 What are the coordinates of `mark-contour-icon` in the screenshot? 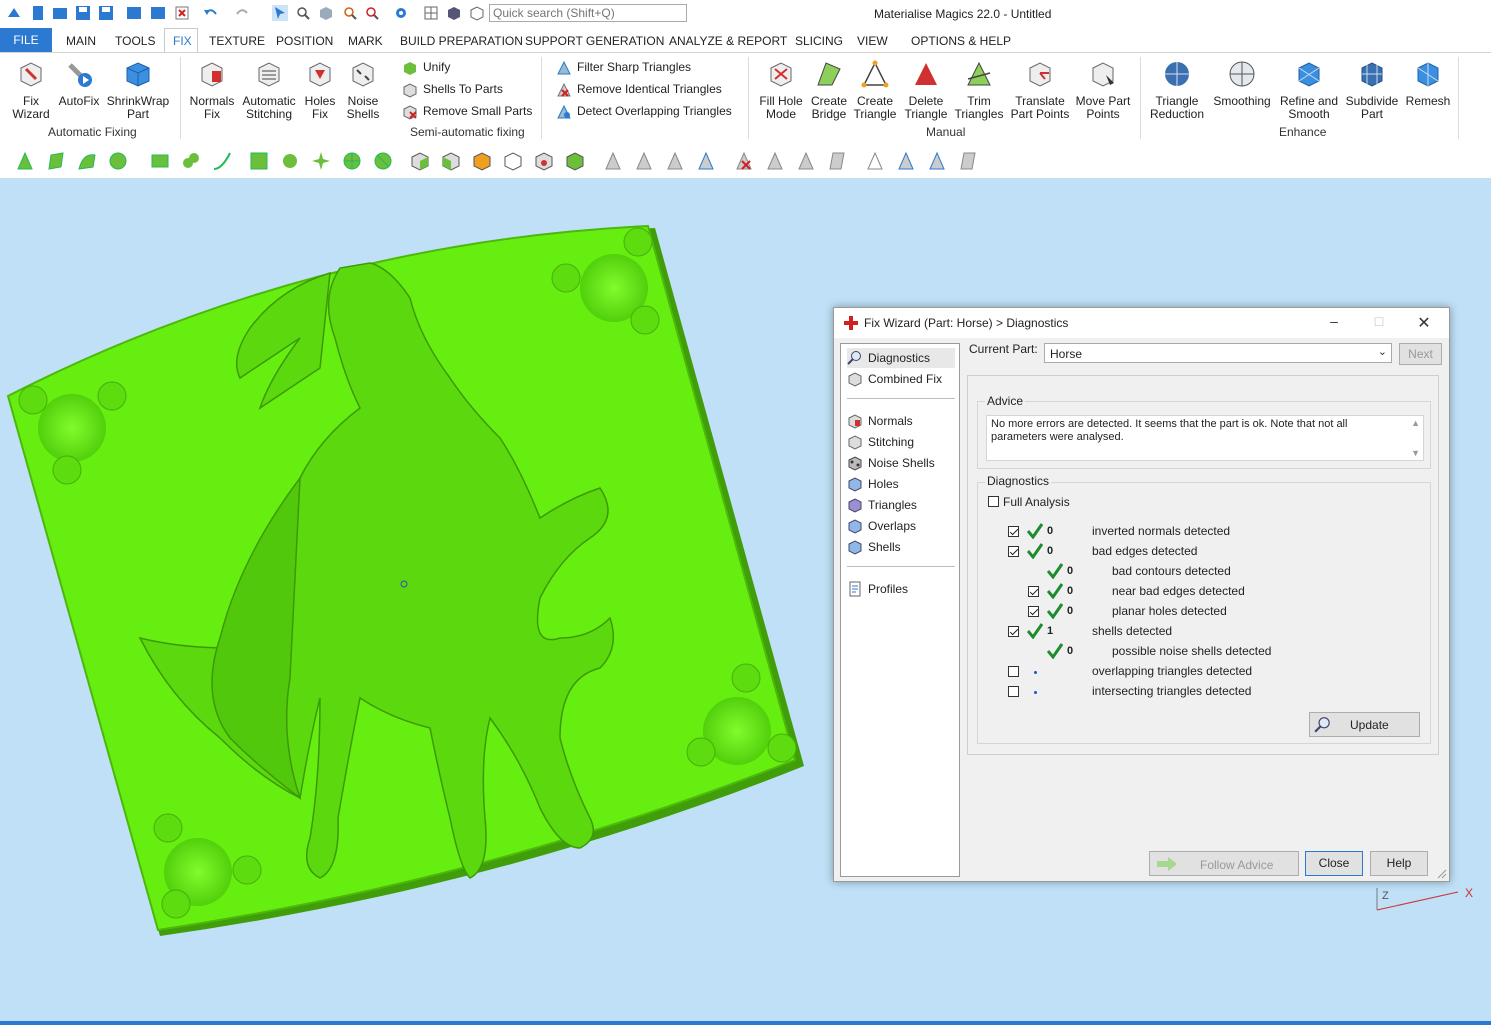 It's located at (259, 161).